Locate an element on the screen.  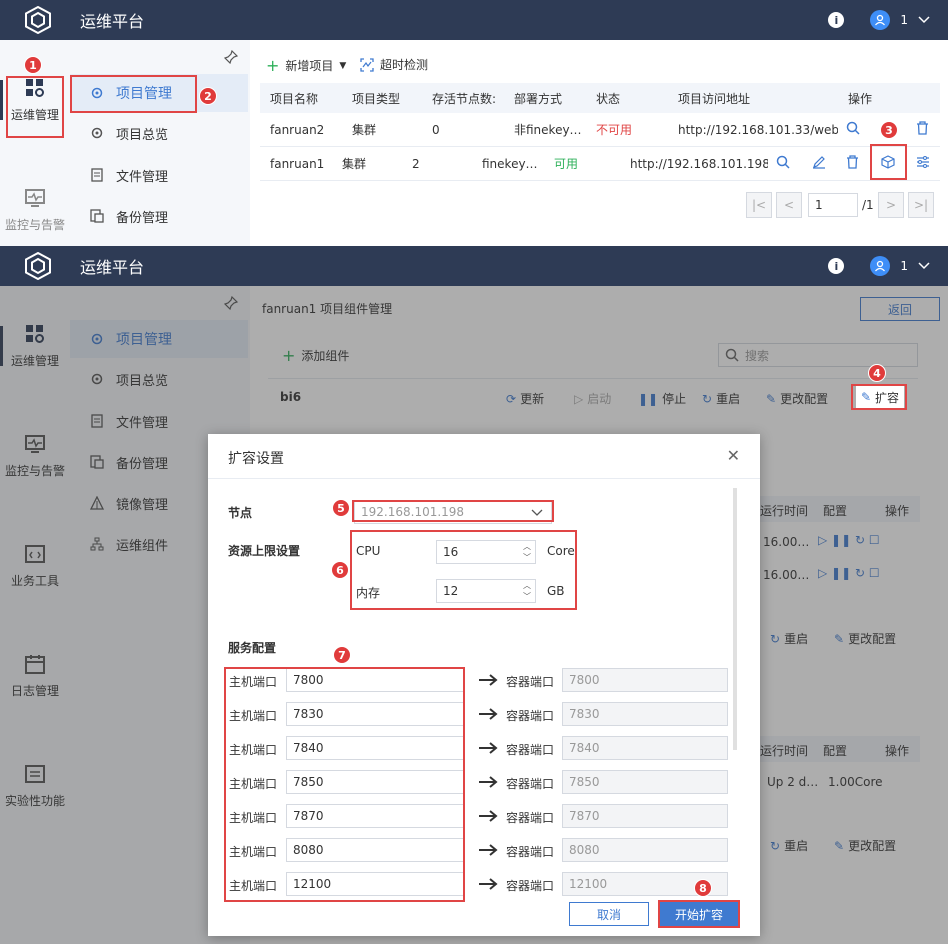
plus-icon: + is located at coordinates (273, 65).